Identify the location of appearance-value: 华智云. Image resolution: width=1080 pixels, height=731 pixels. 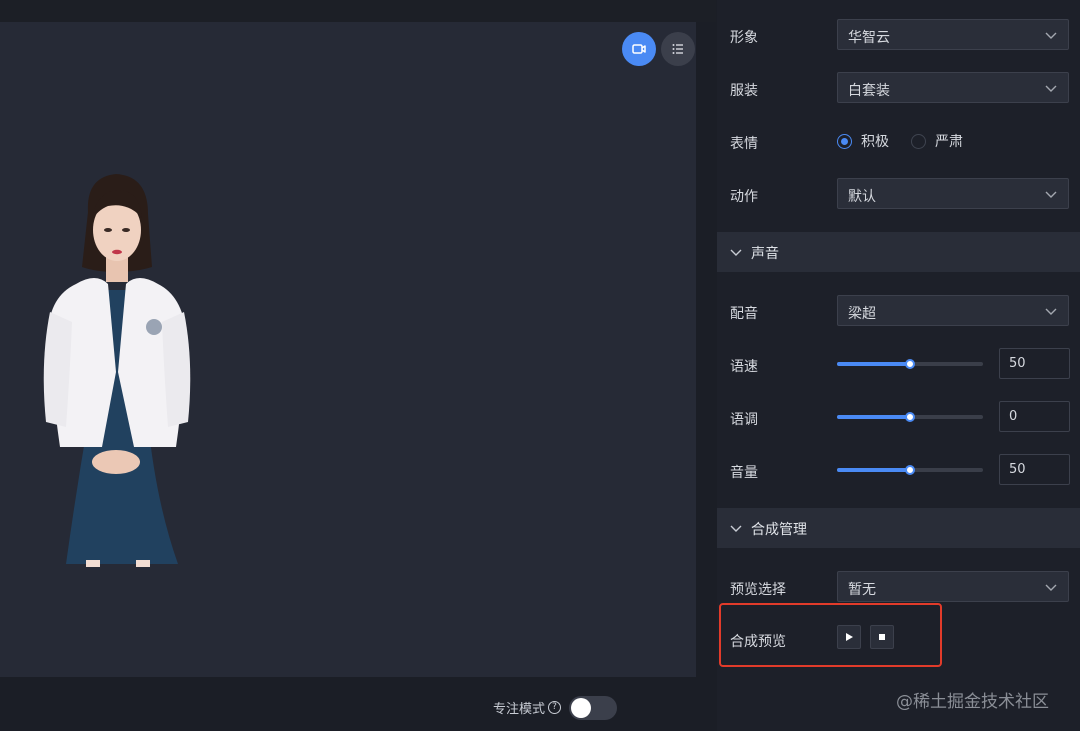
(869, 38).